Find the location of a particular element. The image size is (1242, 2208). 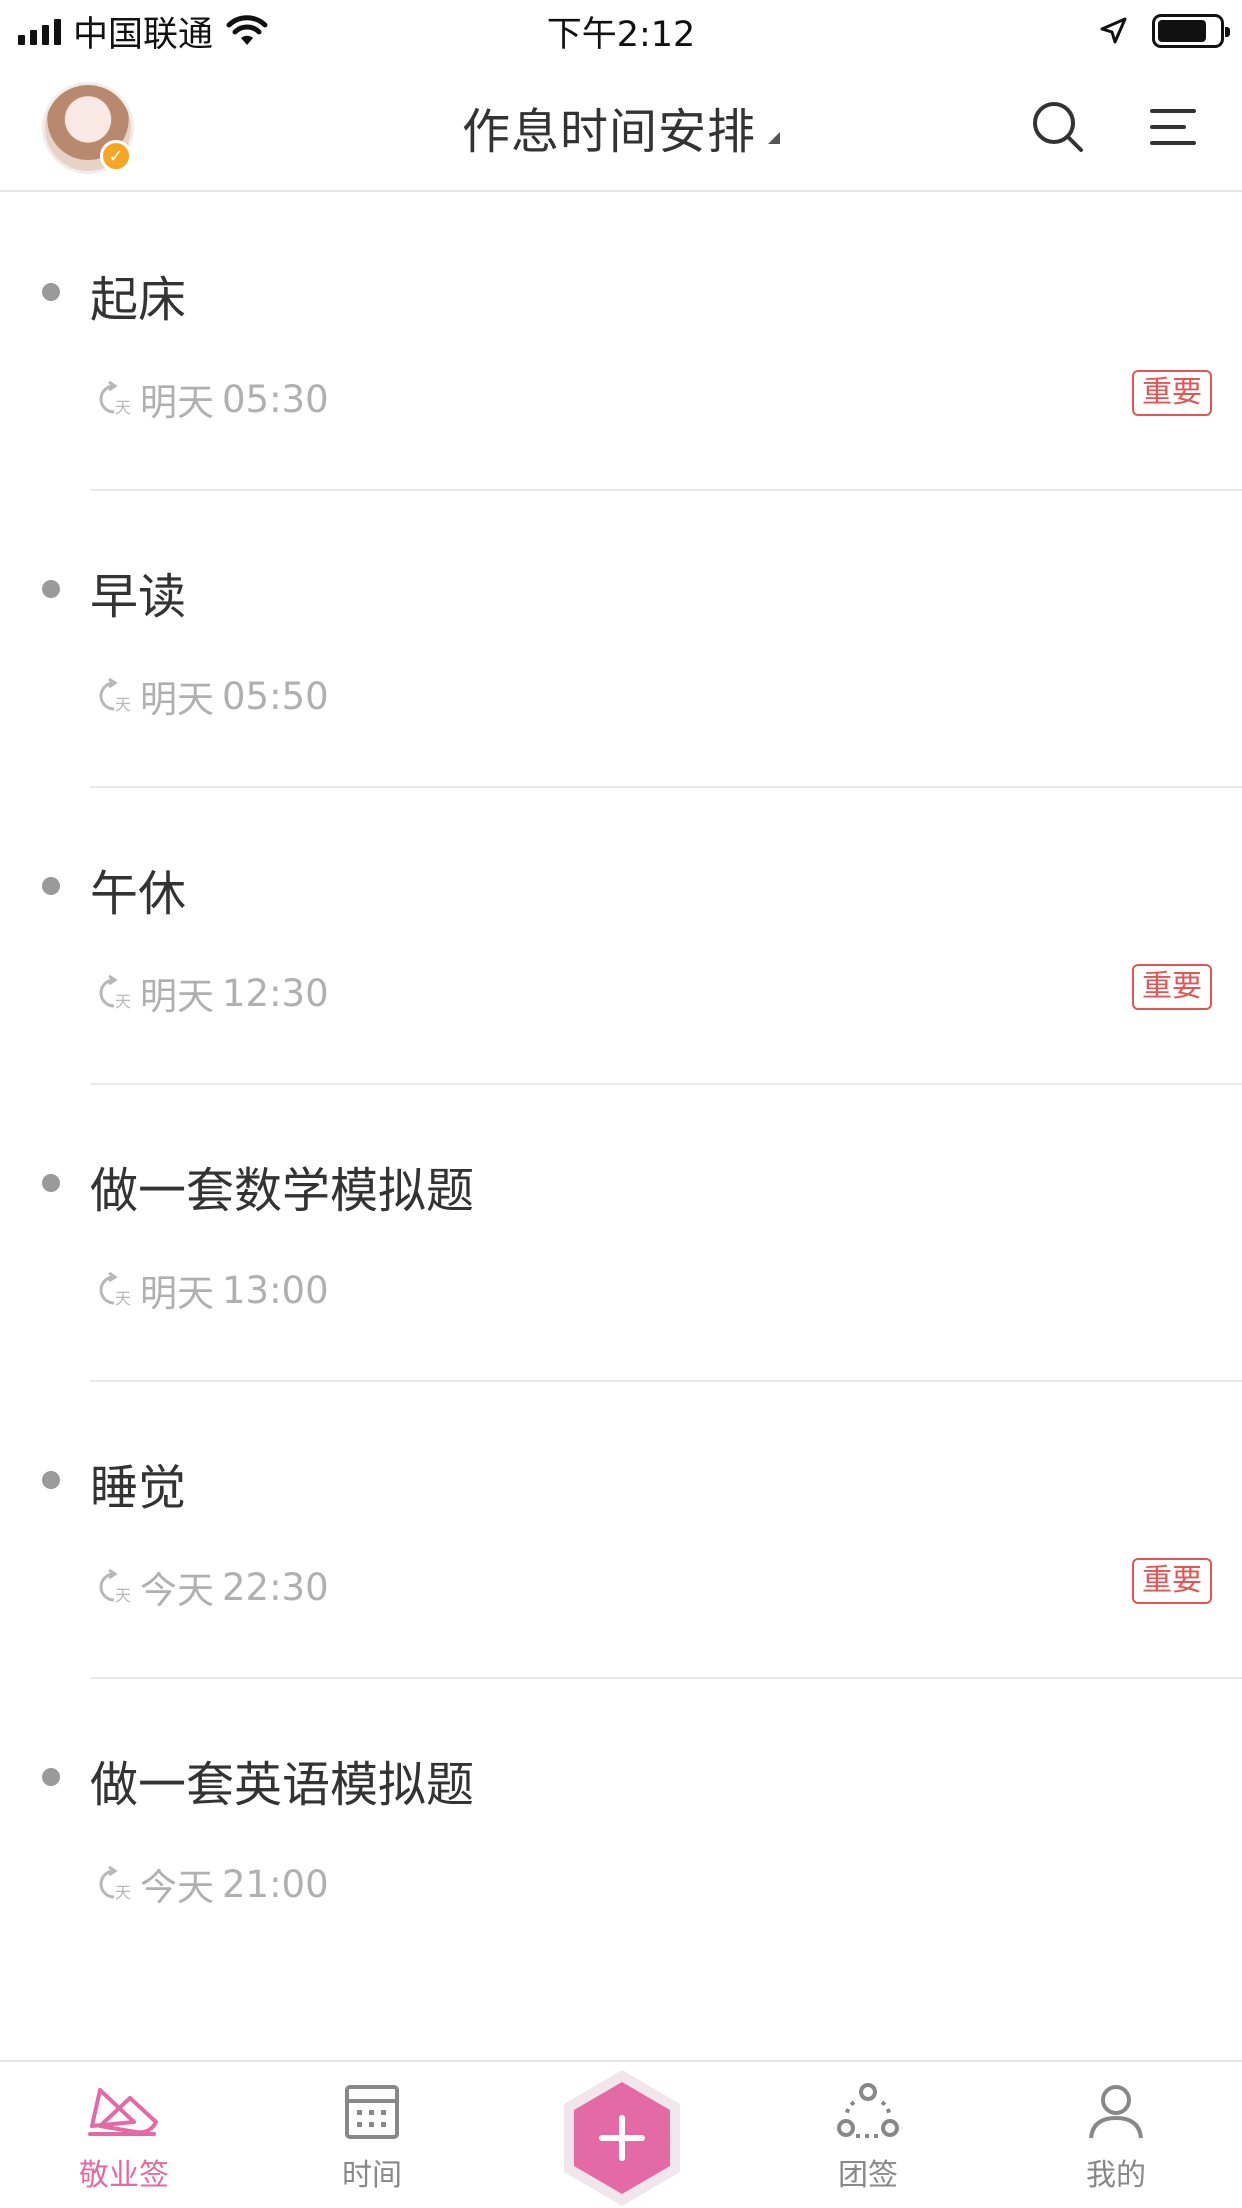

notes-icon is located at coordinates (123, 2112).